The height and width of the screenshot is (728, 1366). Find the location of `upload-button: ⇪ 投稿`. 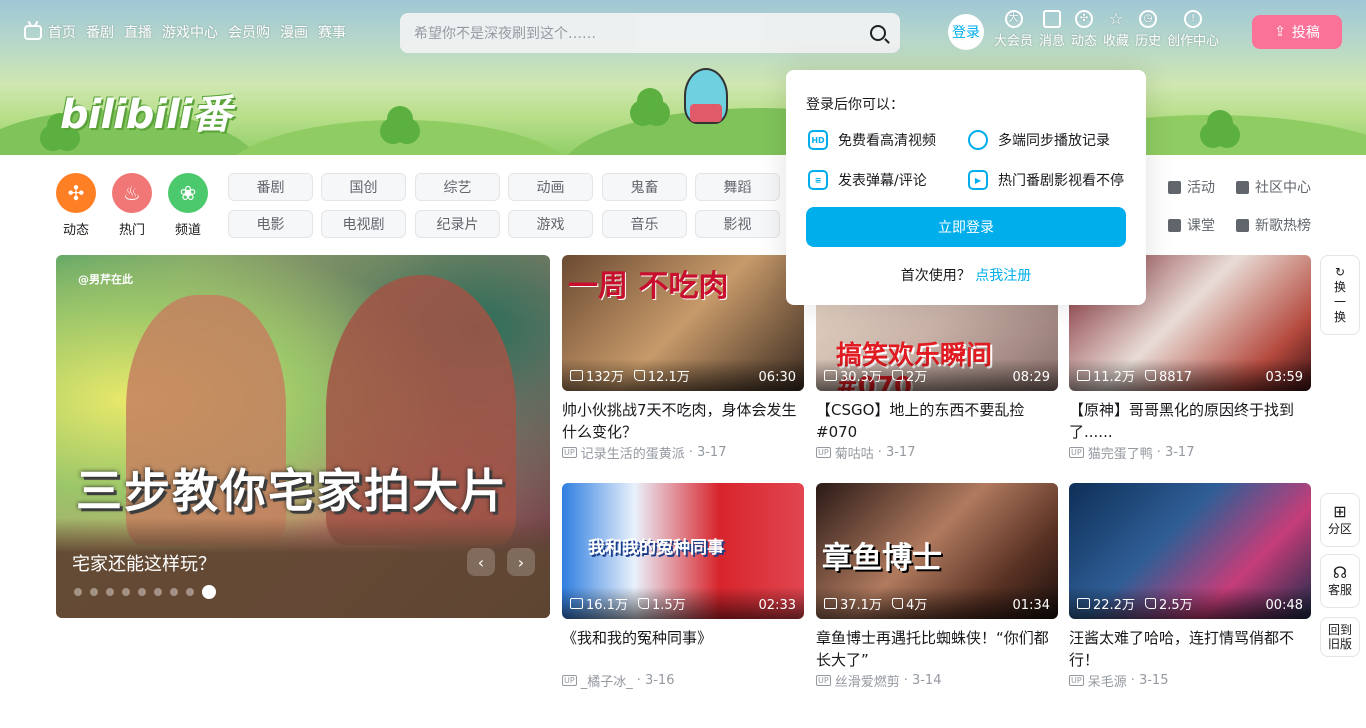

upload-button: ⇪ 投稿 is located at coordinates (1297, 32).